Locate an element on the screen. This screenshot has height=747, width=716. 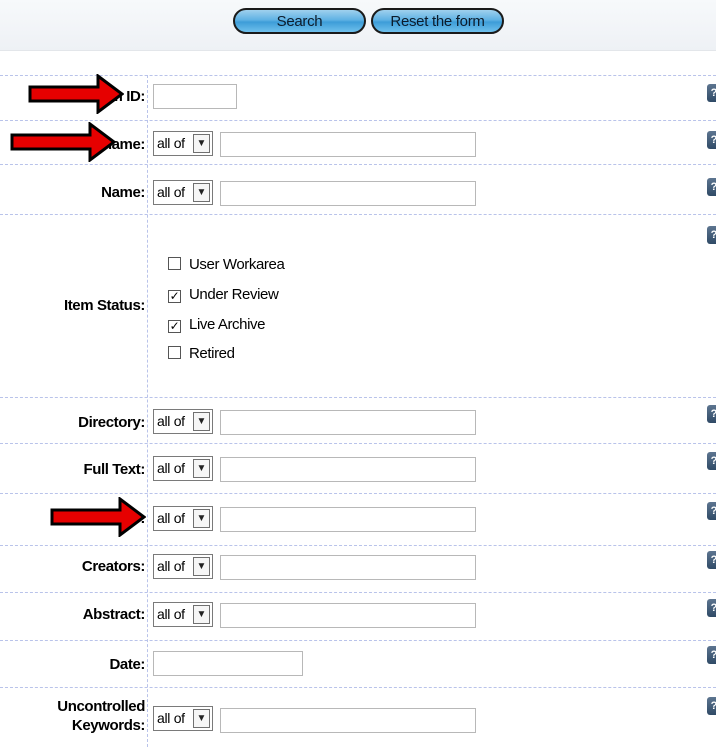
username-mode-select: all of ▼ is located at coordinates (183, 143).